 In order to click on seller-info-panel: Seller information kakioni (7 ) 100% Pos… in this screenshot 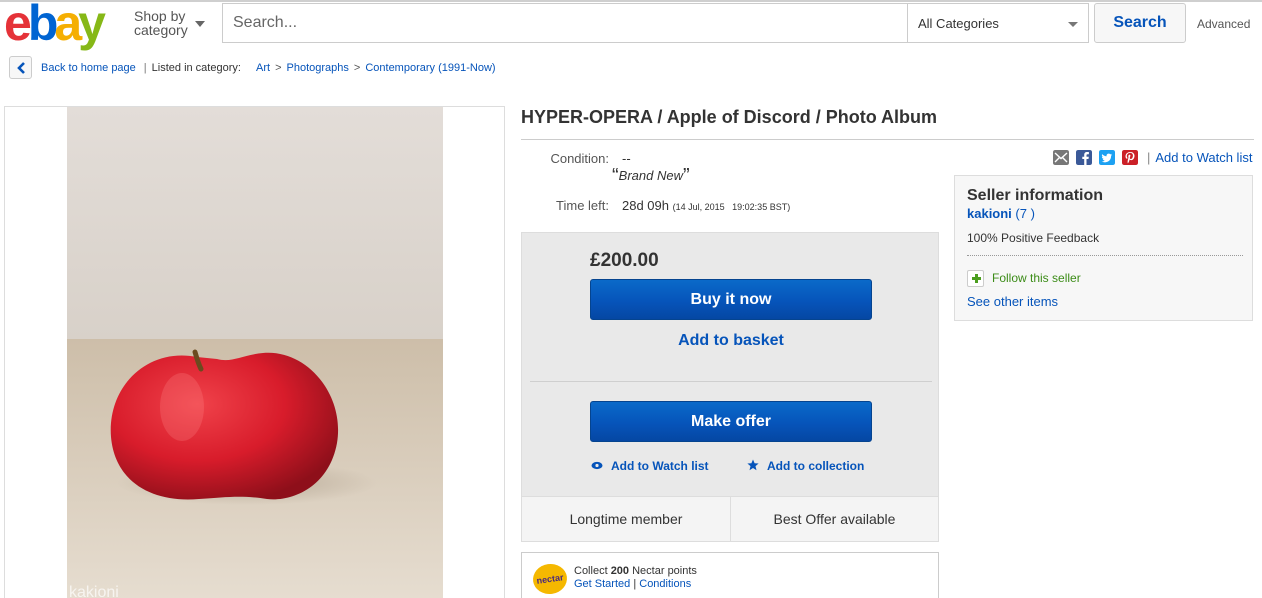, I will do `click(1103, 248)`.